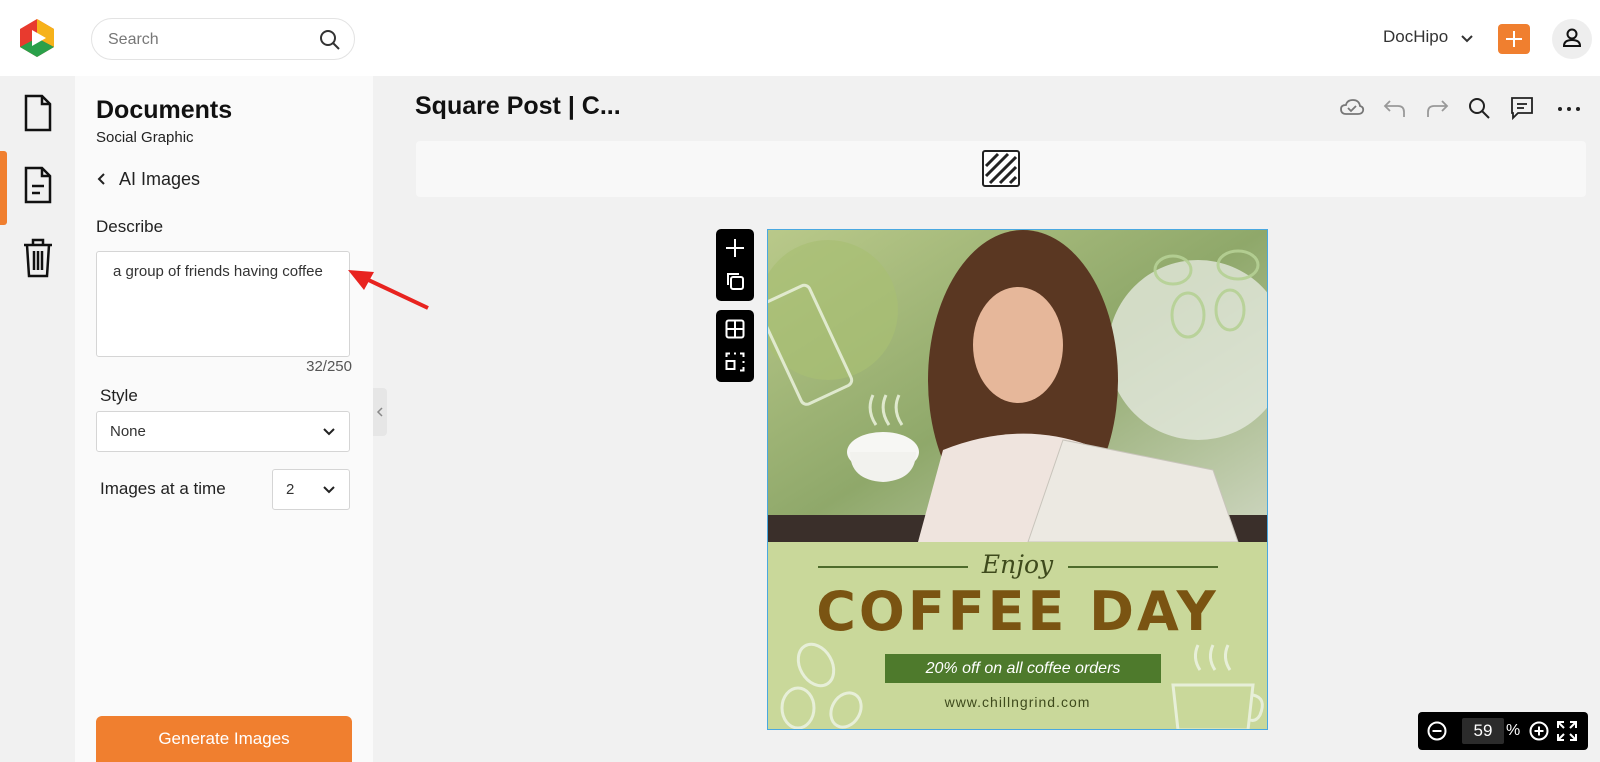  I want to click on create-new-button, so click(1514, 39).